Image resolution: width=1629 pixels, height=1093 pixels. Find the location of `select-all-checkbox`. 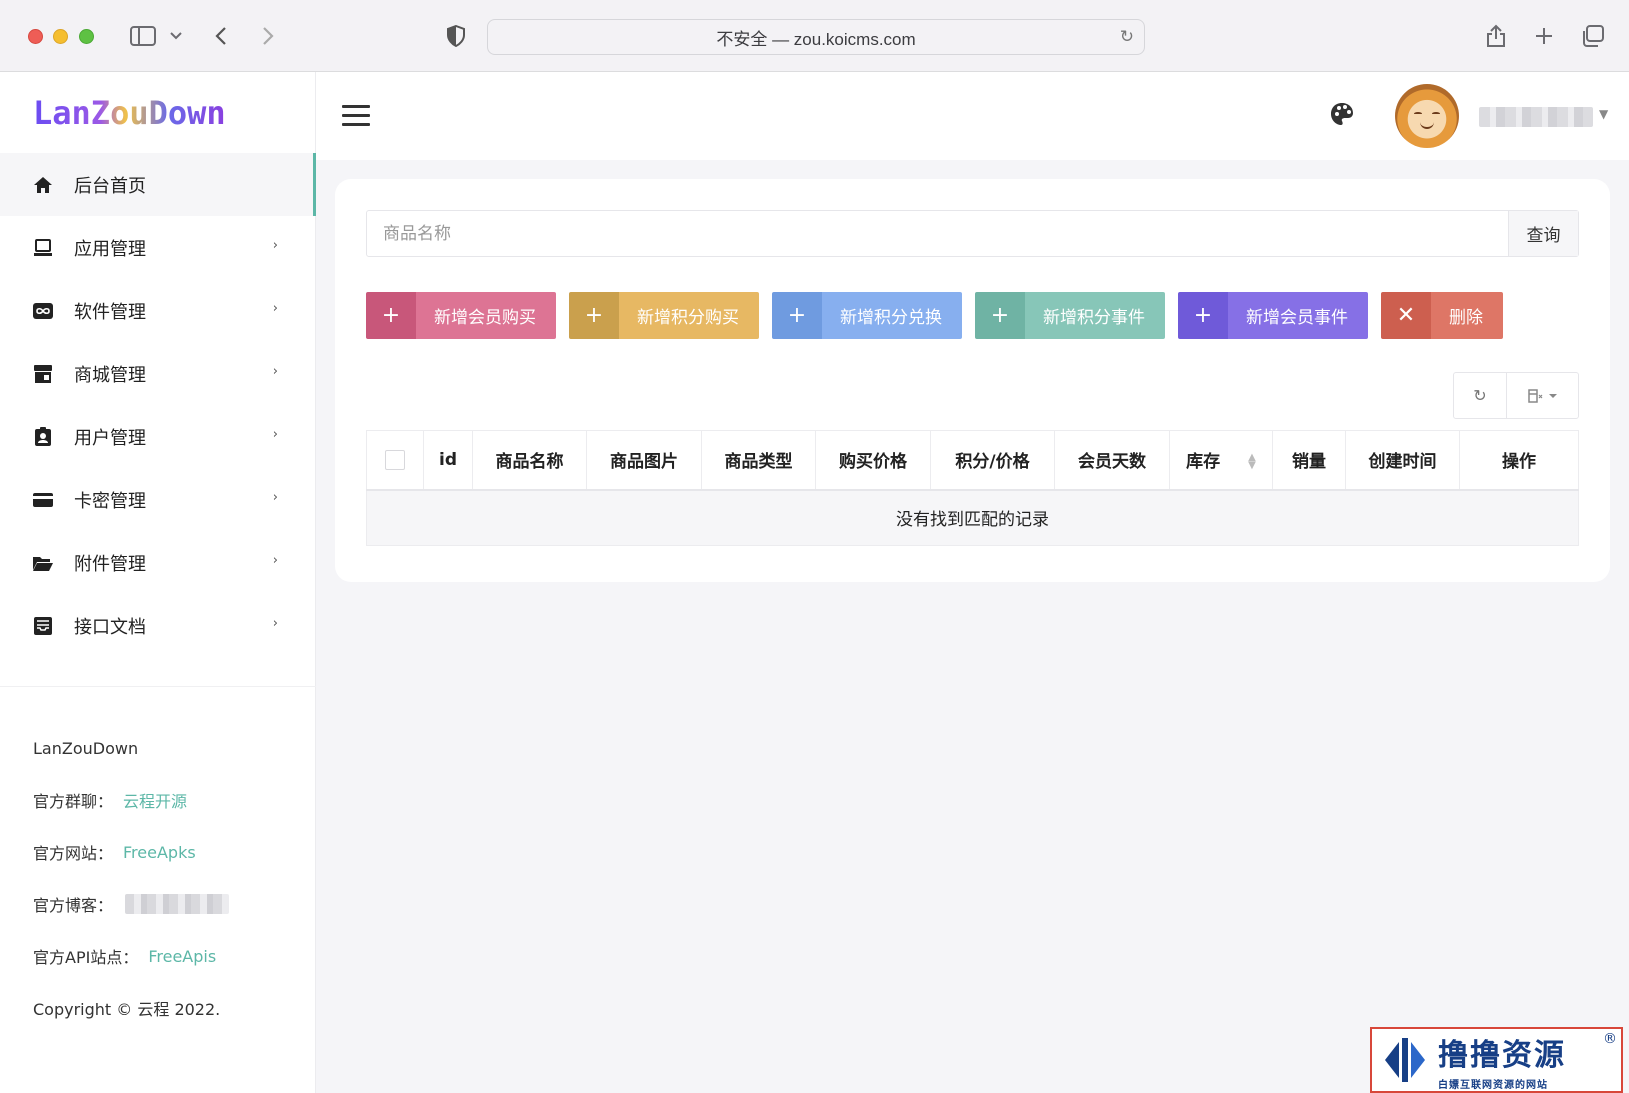

select-all-checkbox is located at coordinates (395, 459).